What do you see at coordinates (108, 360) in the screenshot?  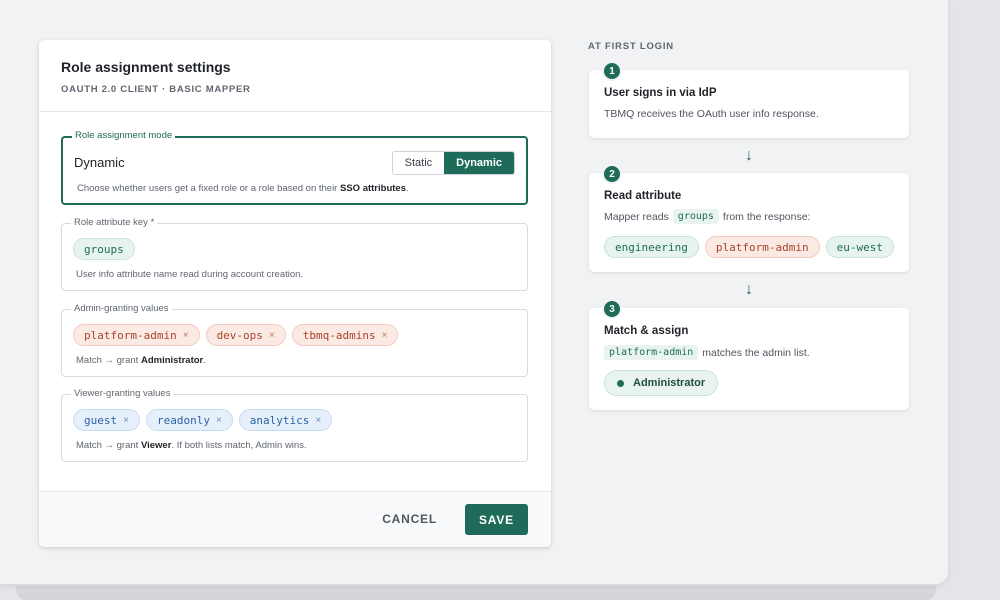 I see `admin-help-text: Match → grant` at bounding box center [108, 360].